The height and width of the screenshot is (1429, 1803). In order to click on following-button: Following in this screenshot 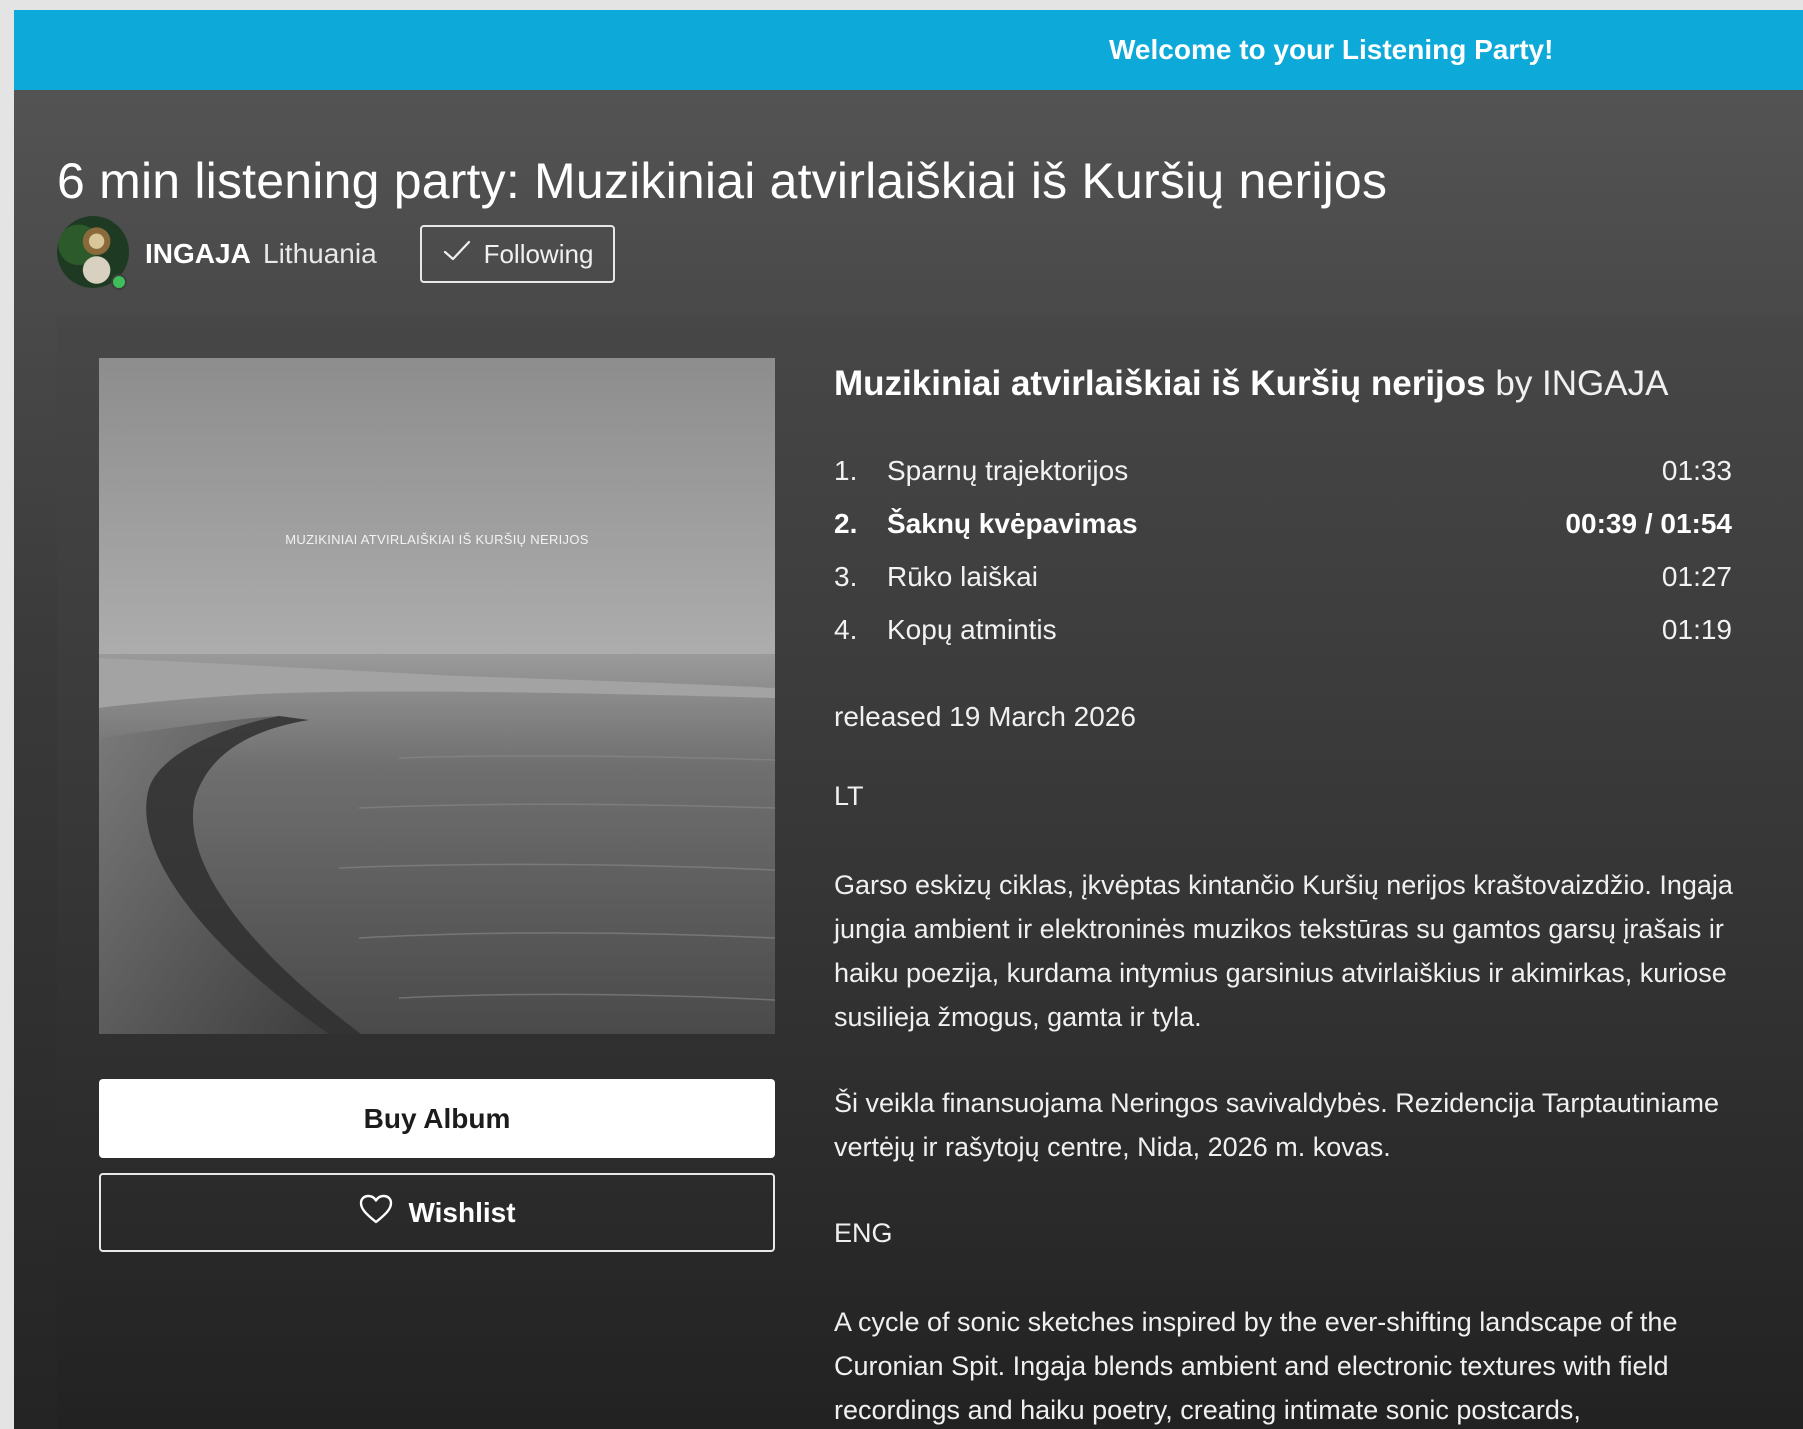, I will do `click(517, 254)`.